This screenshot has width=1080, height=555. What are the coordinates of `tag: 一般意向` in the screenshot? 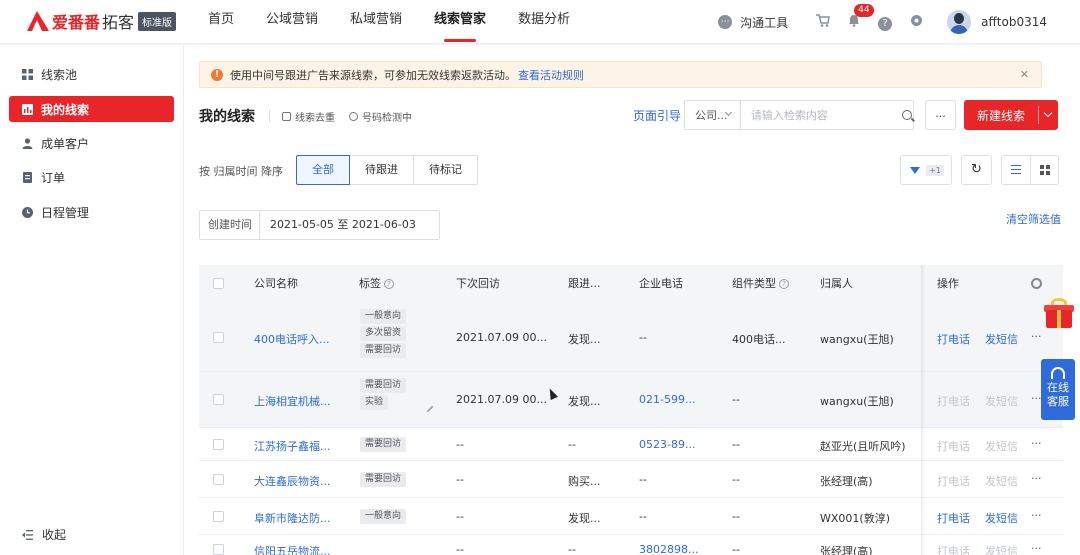 It's located at (383, 316).